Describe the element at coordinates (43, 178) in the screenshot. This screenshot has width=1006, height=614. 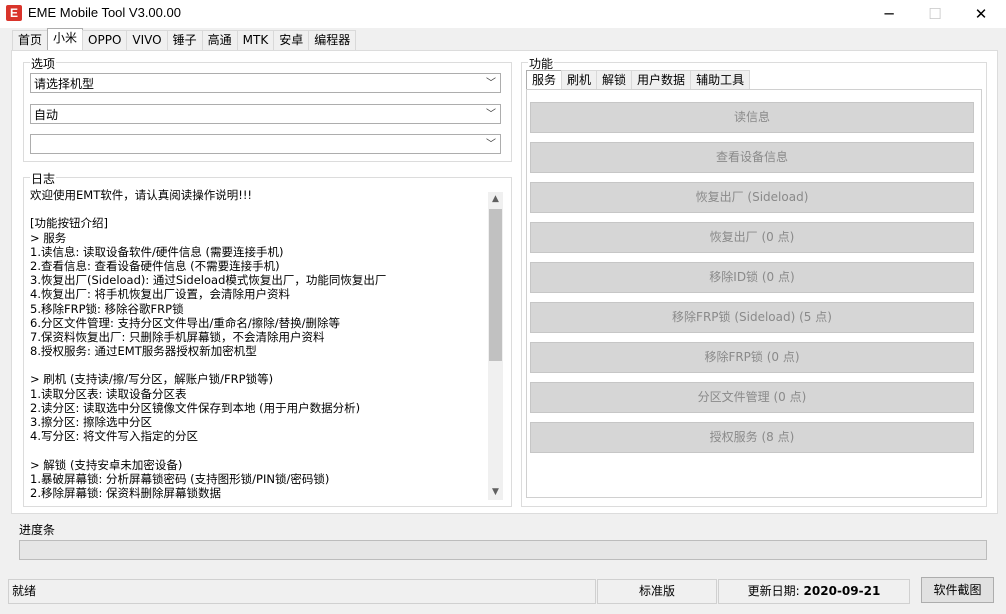
I see `log-label: 日志` at that location.